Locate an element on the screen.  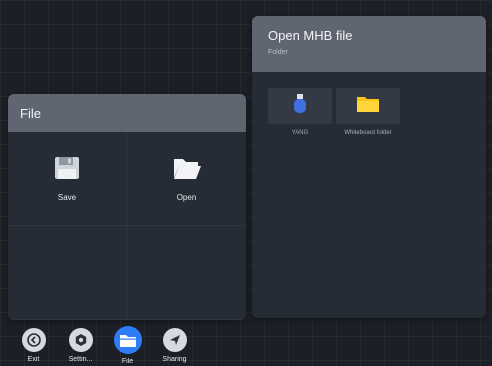
dock-item-file: File is located at coordinates (127, 343).